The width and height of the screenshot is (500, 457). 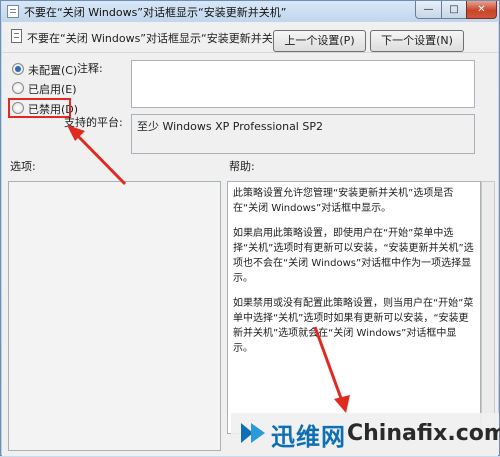 I want to click on policy-name: 不要在“关闭 Windows”对话框显示“安装更新并关机”, so click(x=158, y=38).